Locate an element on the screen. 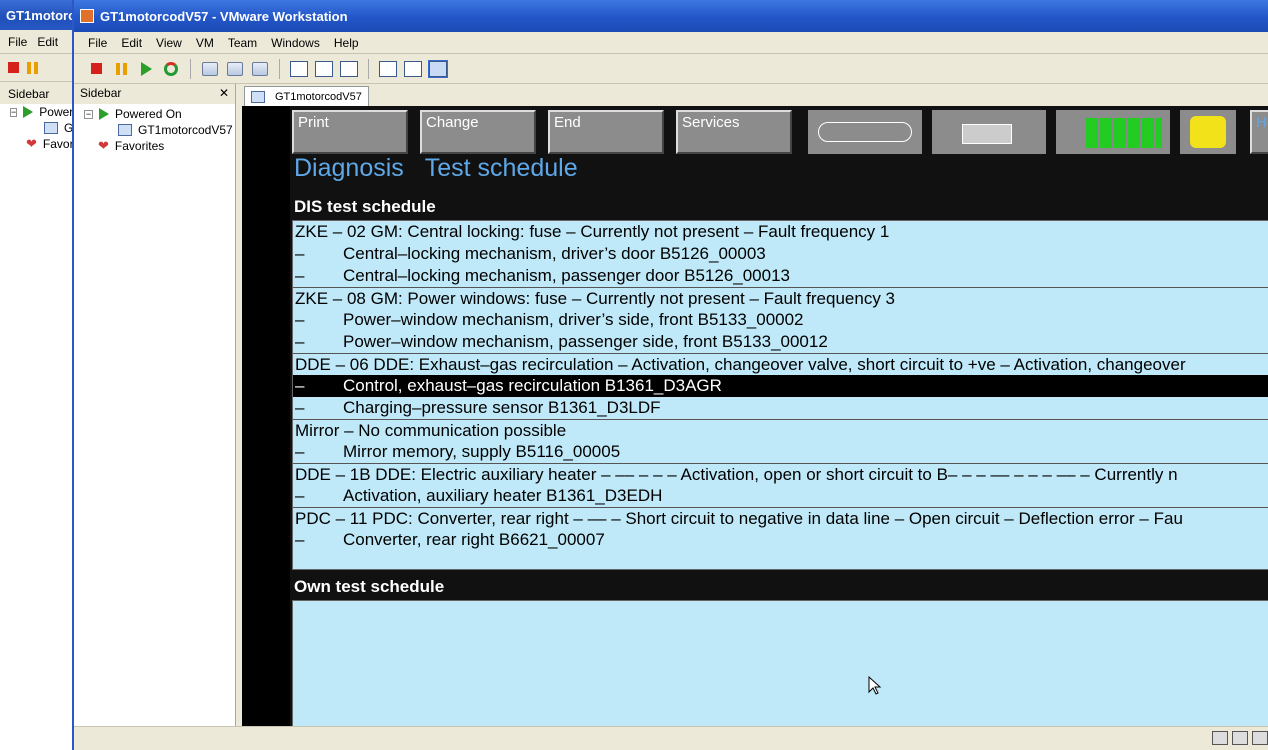 This screenshot has height=750, width=1268. window-title: GT1motorcodV57 - VMware Workstation is located at coordinates (224, 16).